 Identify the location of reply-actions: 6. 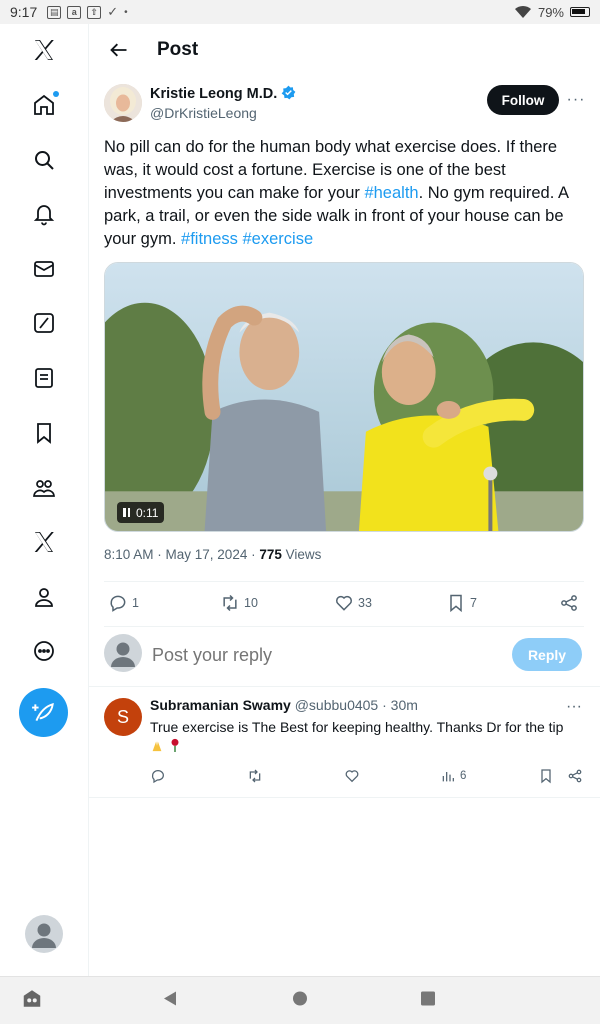
(370, 776).